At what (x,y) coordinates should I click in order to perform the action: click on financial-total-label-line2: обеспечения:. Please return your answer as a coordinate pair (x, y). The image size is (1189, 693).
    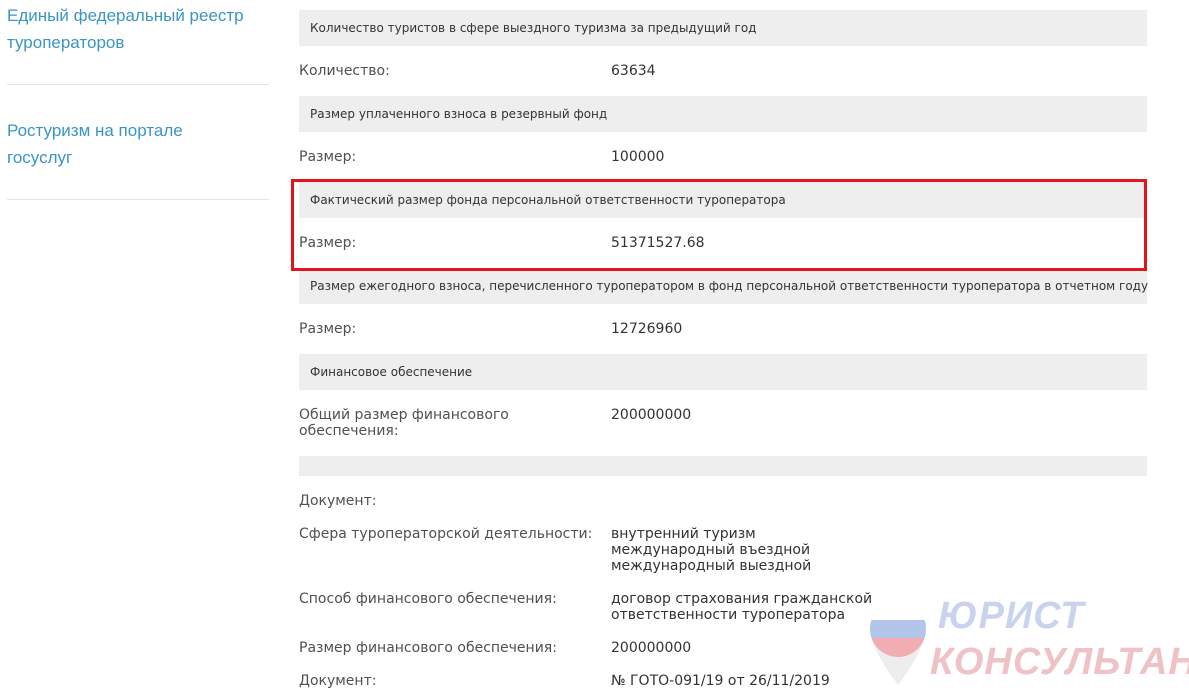
    Looking at the image, I should click on (349, 431).